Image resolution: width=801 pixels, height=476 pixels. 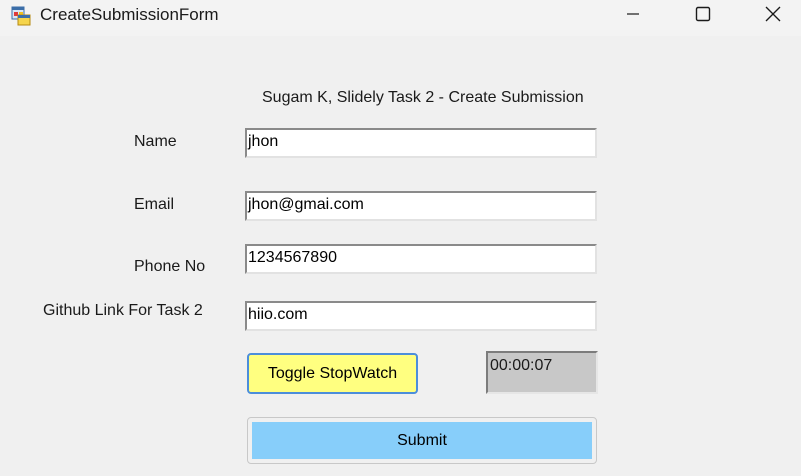 I want to click on maximize-icon, so click(x=703, y=16).